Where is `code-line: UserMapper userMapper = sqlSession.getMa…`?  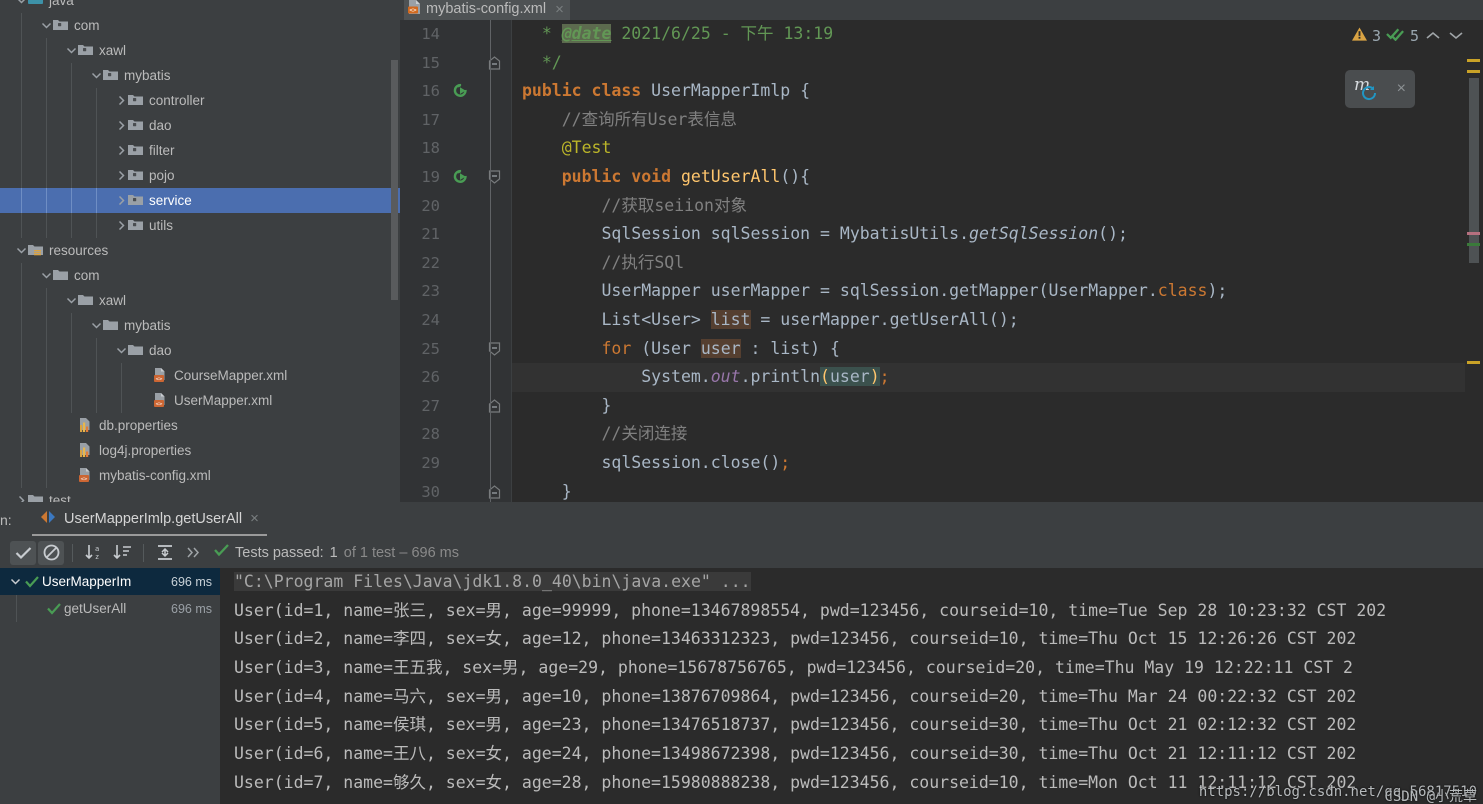 code-line: UserMapper userMapper = sqlSession.getMa… is located at coordinates (997, 291).